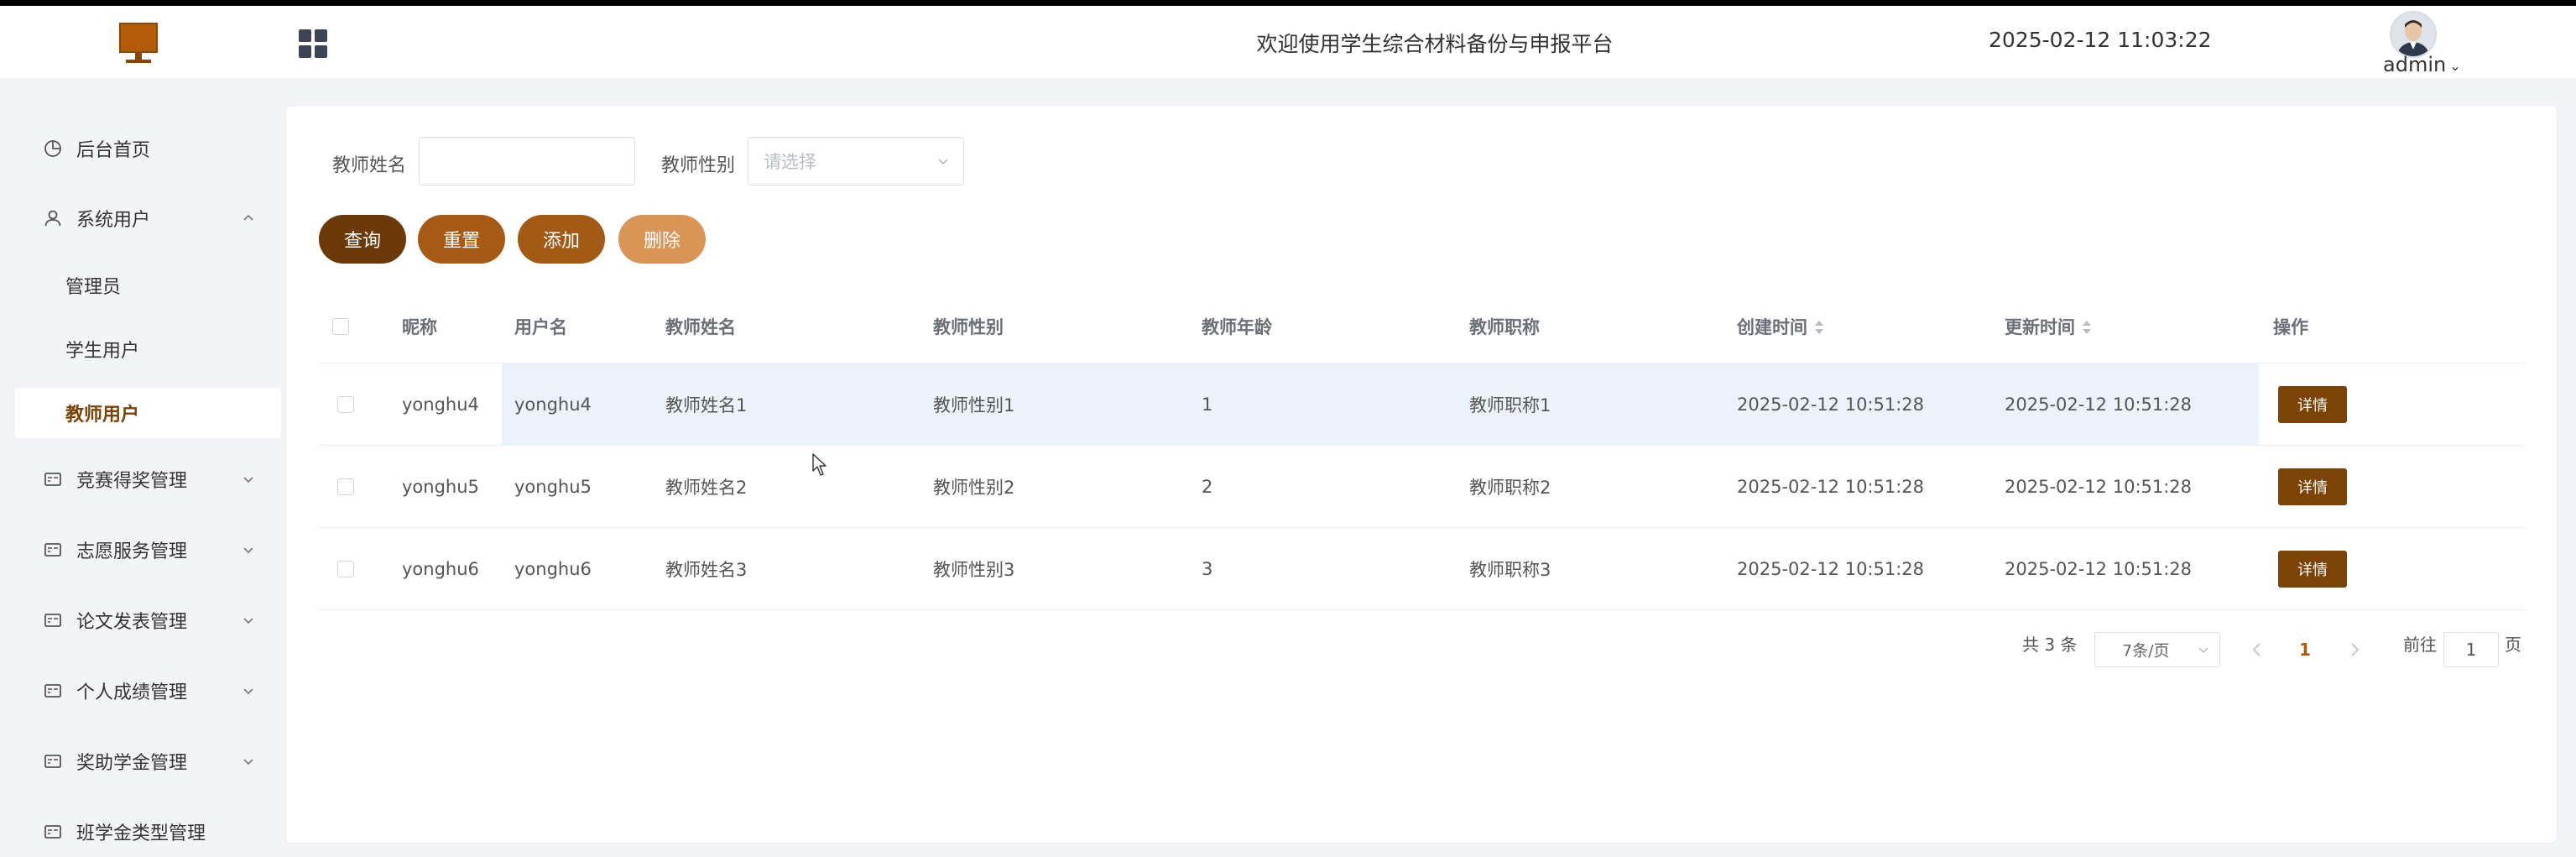 The width and height of the screenshot is (2576, 857). What do you see at coordinates (461, 239) in the screenshot?
I see `reset-button: 重置` at bounding box center [461, 239].